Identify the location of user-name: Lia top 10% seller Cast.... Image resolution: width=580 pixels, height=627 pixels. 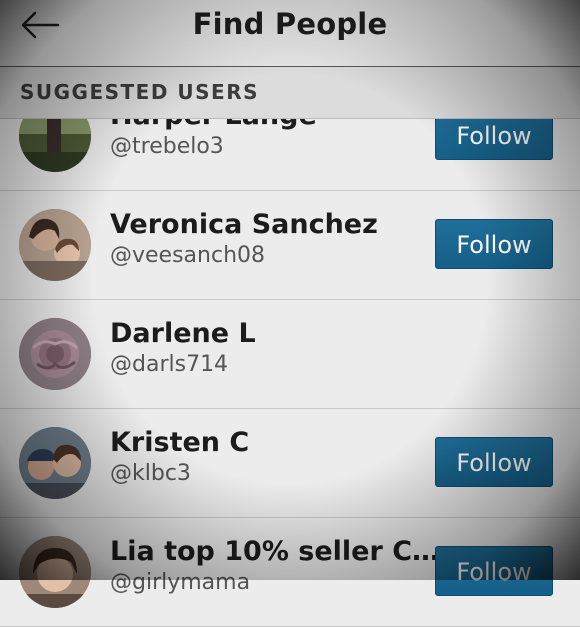
(275, 551).